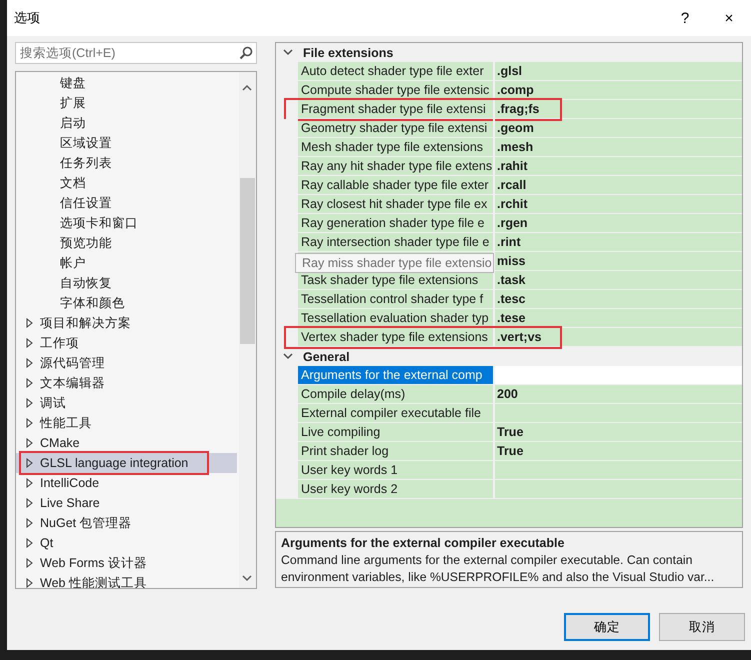 The width and height of the screenshot is (751, 660). Describe the element at coordinates (66, 423) in the screenshot. I see `tree-item: 性能工具` at that location.